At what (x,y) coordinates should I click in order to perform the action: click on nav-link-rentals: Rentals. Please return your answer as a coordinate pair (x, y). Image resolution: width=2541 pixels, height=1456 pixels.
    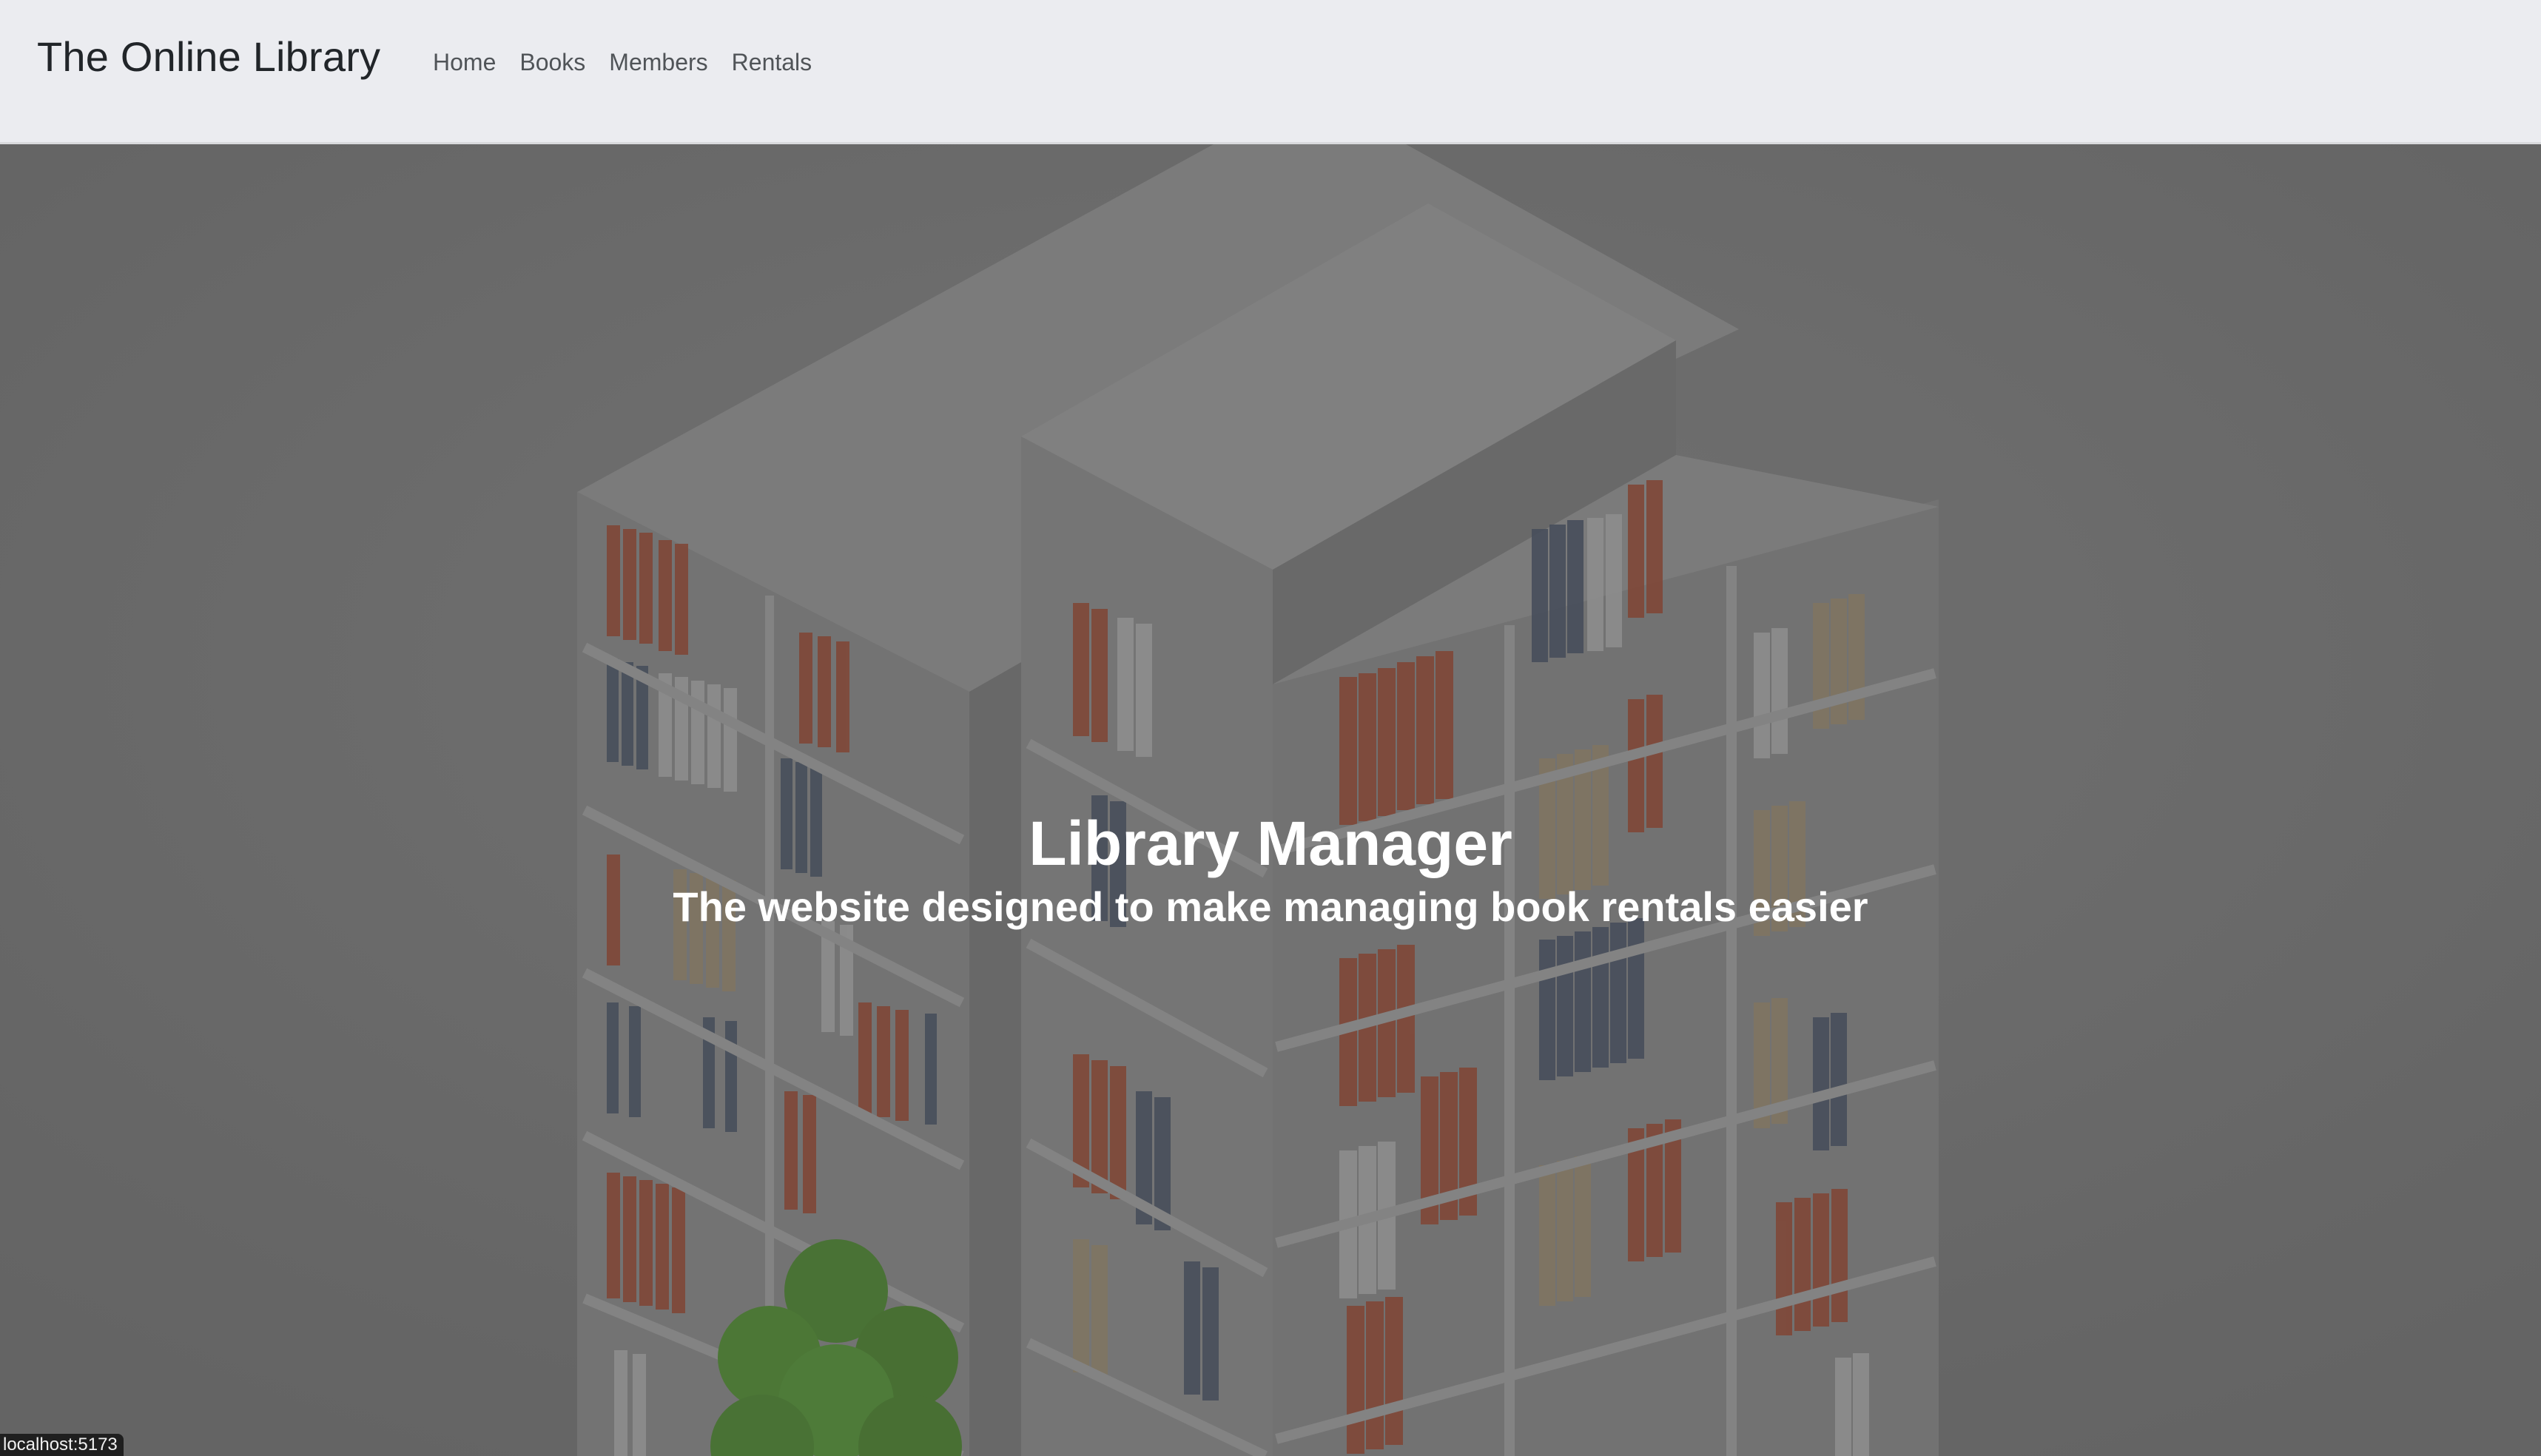
    Looking at the image, I should click on (772, 62).